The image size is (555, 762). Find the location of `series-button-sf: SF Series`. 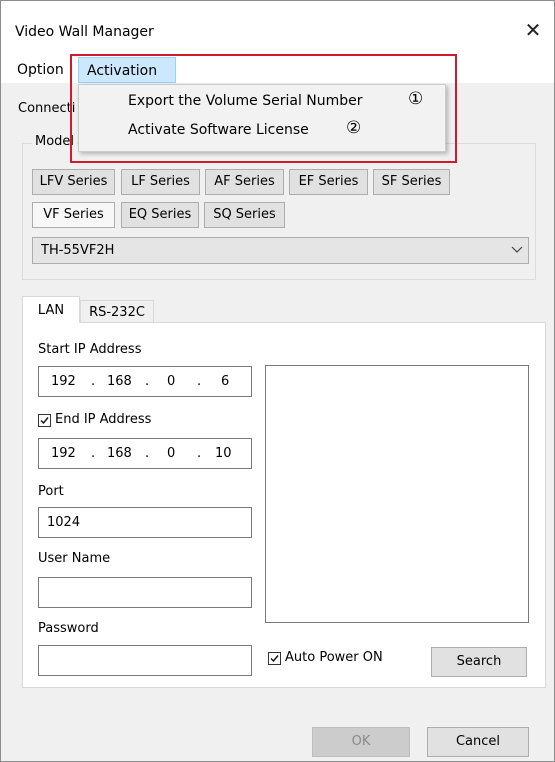

series-button-sf: SF Series is located at coordinates (411, 182).